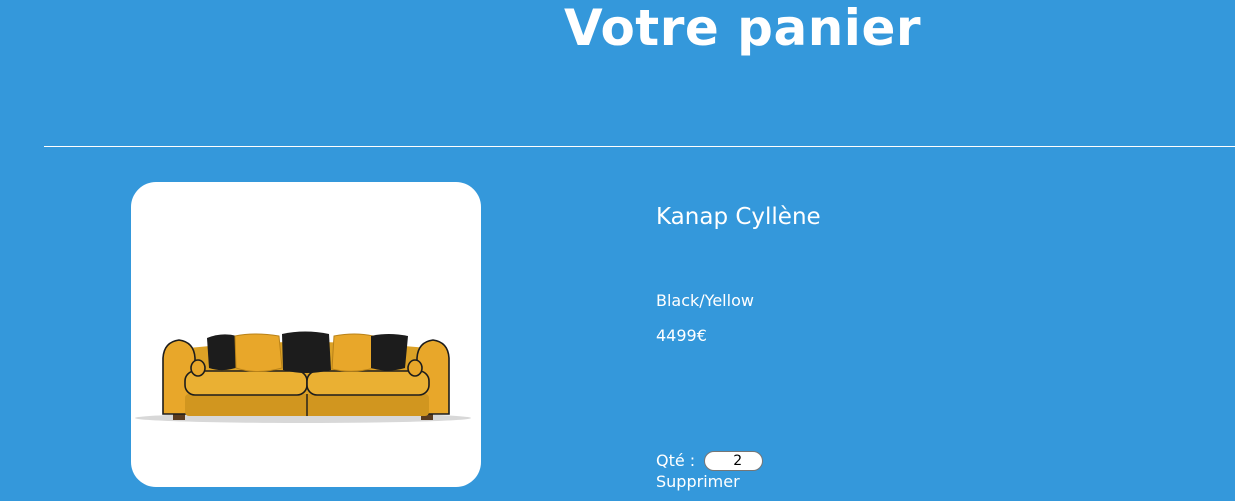  What do you see at coordinates (738, 217) in the screenshot?
I see `product-name: Kanap Cyllène` at bounding box center [738, 217].